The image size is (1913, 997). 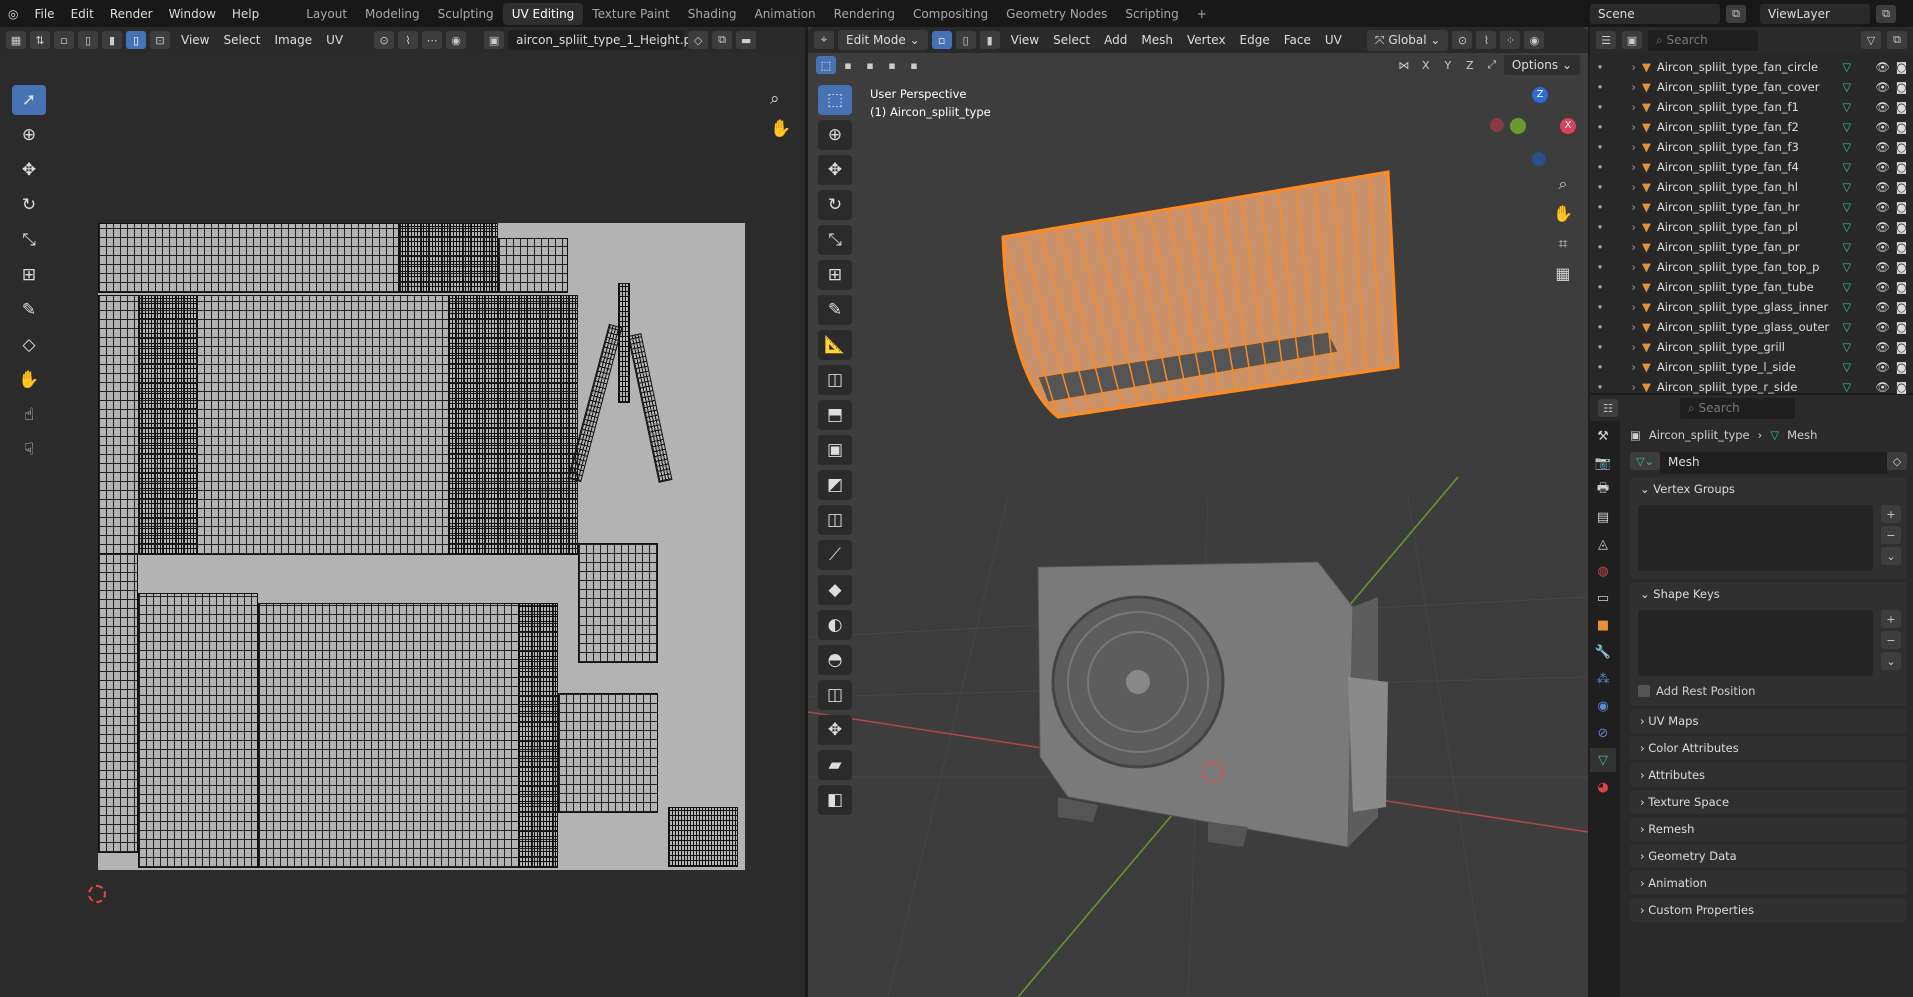 I want to click on edge-slide-tool-icon: ◫, so click(x=835, y=695).